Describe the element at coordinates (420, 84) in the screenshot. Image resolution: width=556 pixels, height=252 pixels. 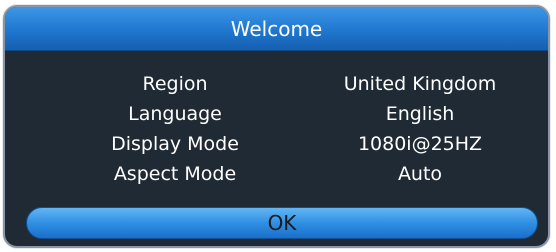
I see `region-value: United Kingdom` at that location.